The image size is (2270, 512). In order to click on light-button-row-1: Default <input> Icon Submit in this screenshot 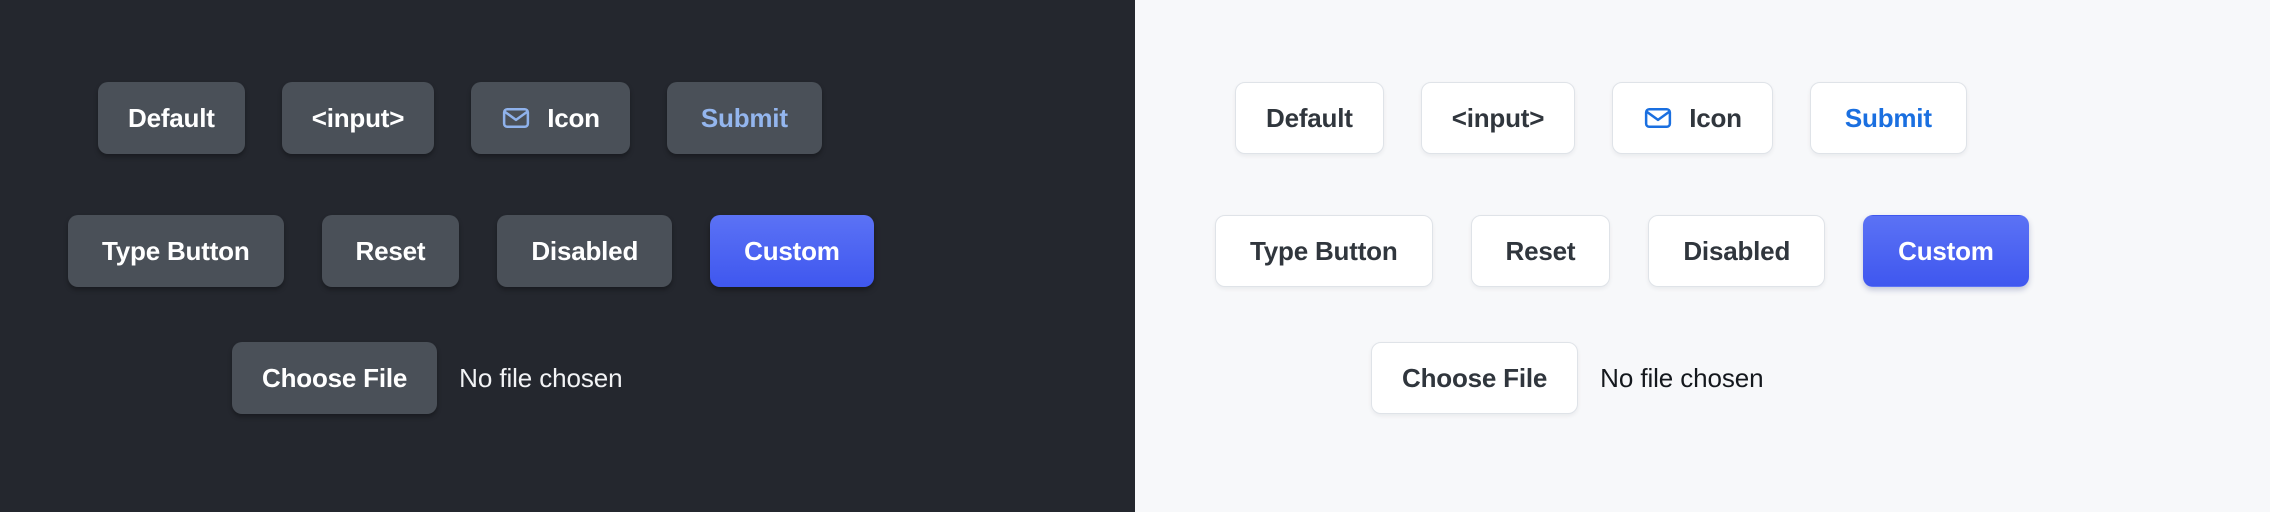, I will do `click(1601, 118)`.